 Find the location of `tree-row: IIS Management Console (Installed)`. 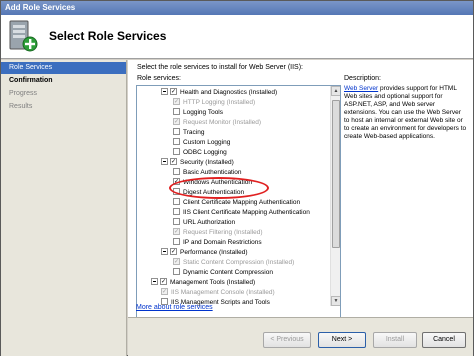

tree-row: IIS Management Console (Installed) is located at coordinates (218, 292).